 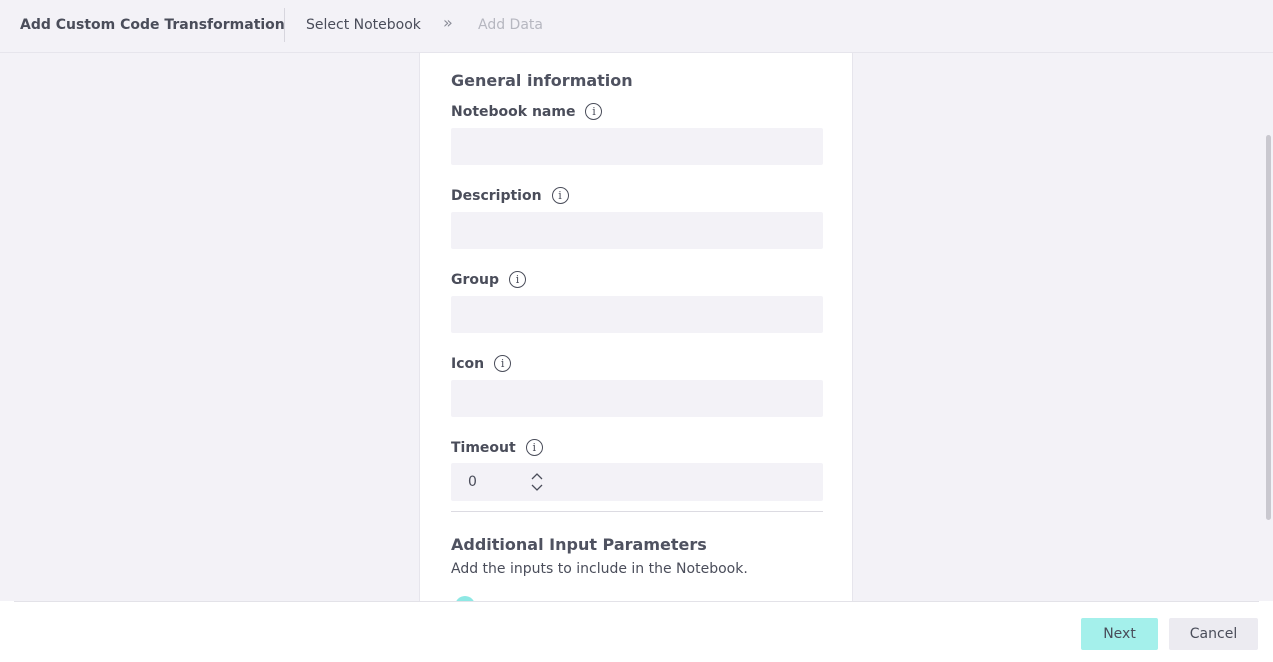 What do you see at coordinates (513, 111) in the screenshot?
I see `notebook-name-label-text: Notebook name` at bounding box center [513, 111].